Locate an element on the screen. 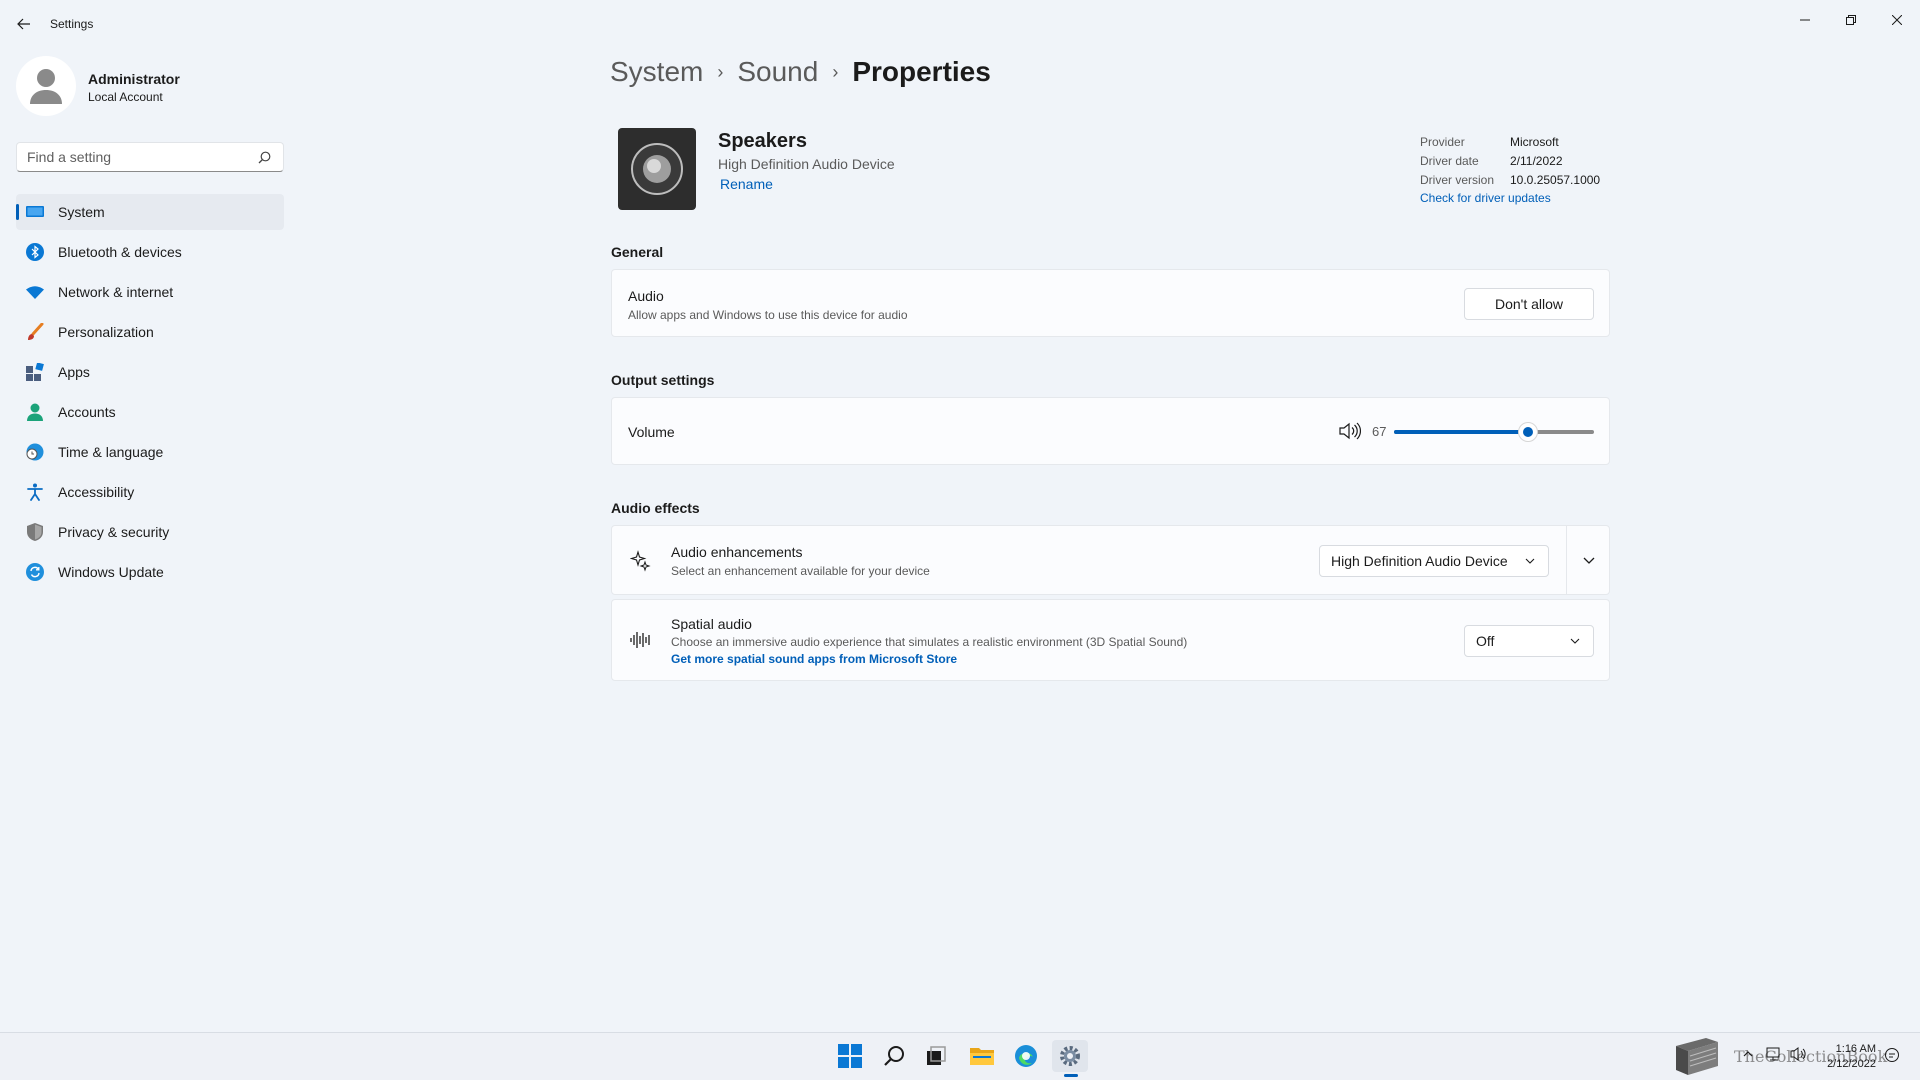 This screenshot has height=1080, width=1920. sidebar-item-apps: Apps is located at coordinates (150, 372).